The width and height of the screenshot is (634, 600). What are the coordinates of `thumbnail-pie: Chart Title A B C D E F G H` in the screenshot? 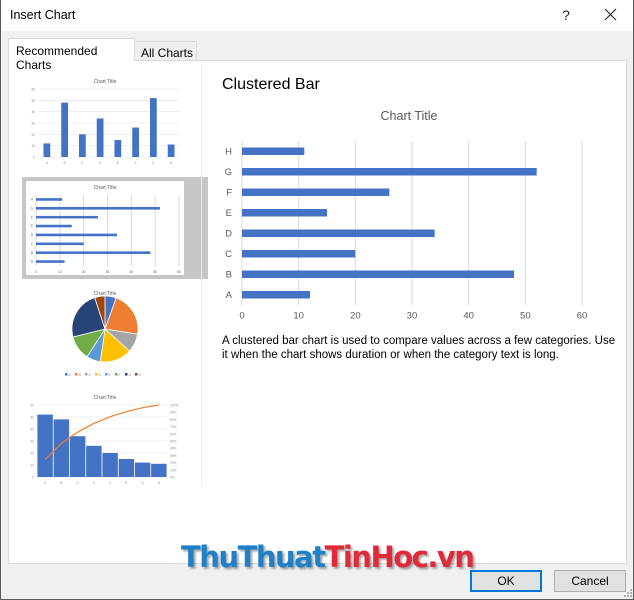 It's located at (115, 334).